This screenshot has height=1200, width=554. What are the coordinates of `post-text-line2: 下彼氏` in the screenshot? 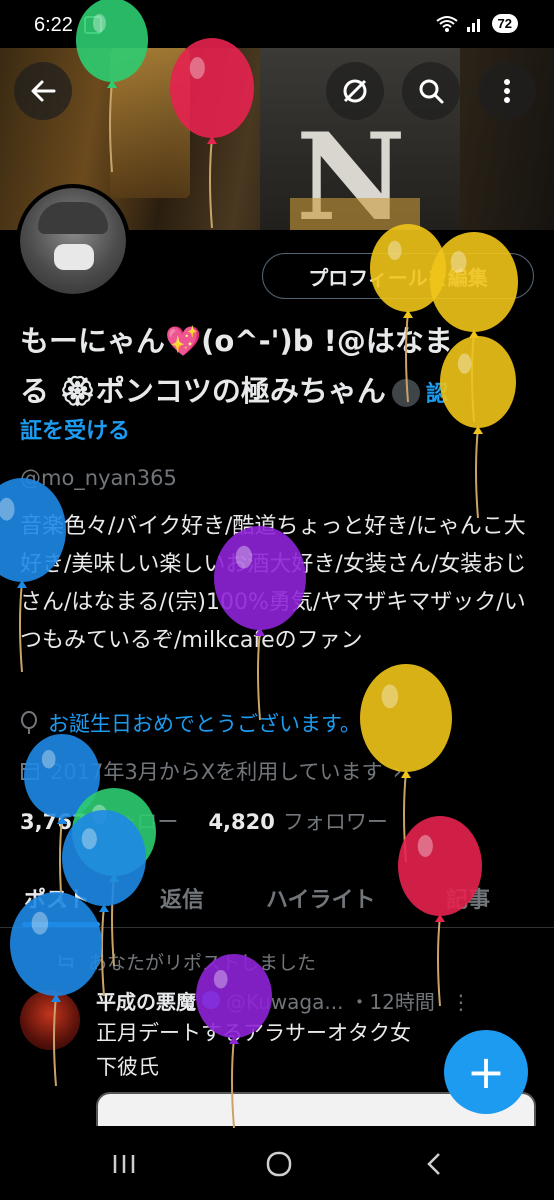 It's located at (127, 1067).